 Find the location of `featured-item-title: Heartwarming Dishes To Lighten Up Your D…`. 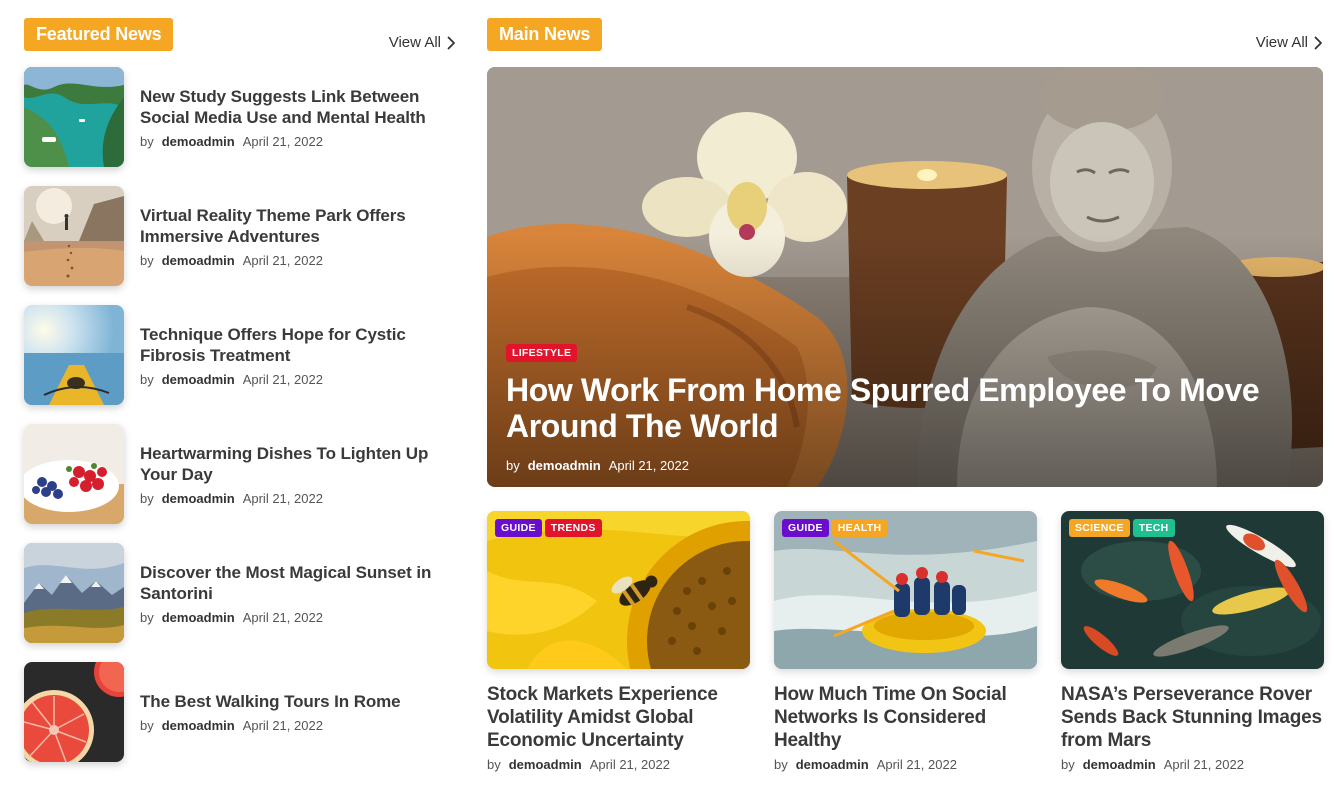

featured-item-title: Heartwarming Dishes To Lighten Up Your D… is located at coordinates (298, 464).